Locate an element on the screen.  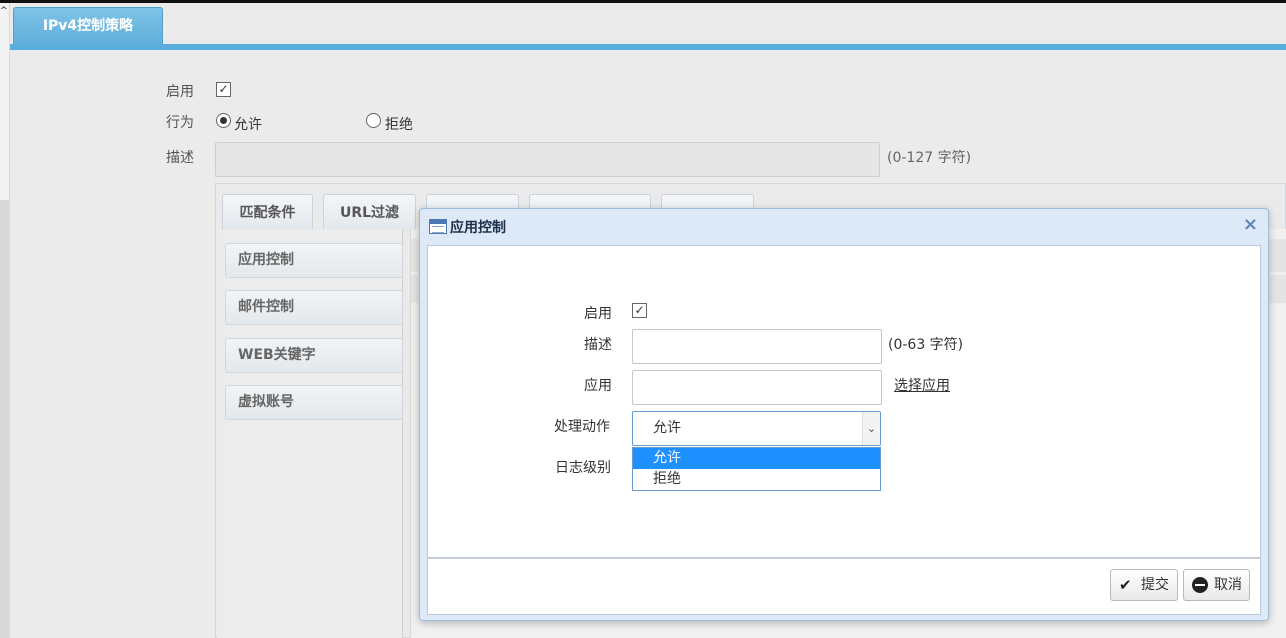
enable-label: 启用 is located at coordinates (180, 92).